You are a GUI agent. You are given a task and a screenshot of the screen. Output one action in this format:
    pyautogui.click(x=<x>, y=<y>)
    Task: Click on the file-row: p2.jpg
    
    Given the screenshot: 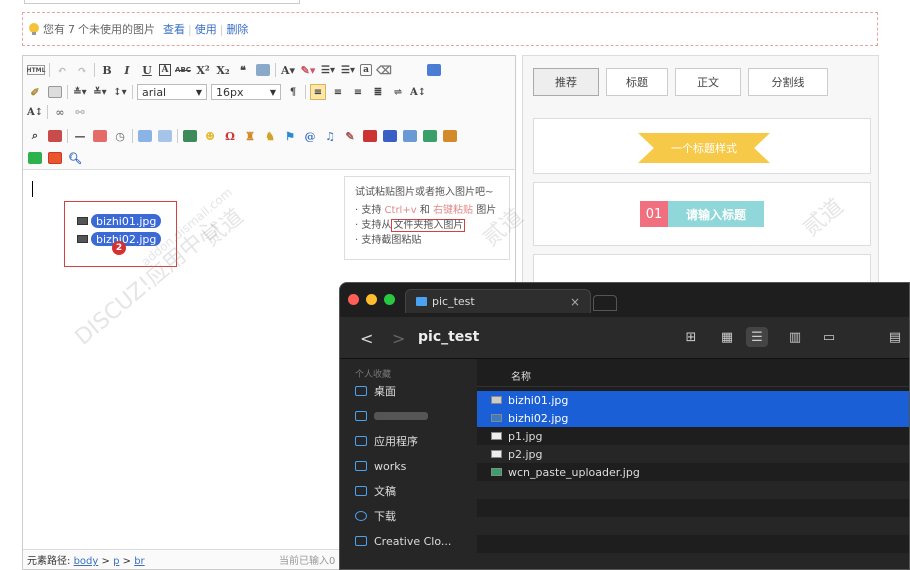 What is the action you would take?
    pyautogui.click(x=693, y=454)
    